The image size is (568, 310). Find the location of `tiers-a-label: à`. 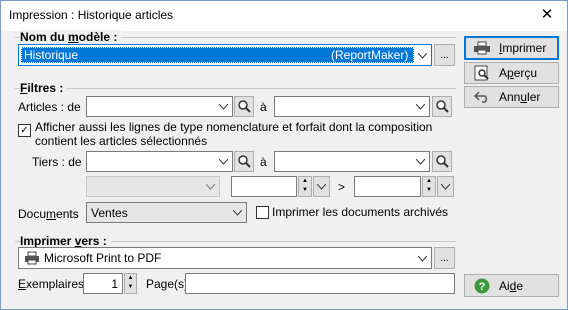

tiers-a-label: à is located at coordinates (263, 162).